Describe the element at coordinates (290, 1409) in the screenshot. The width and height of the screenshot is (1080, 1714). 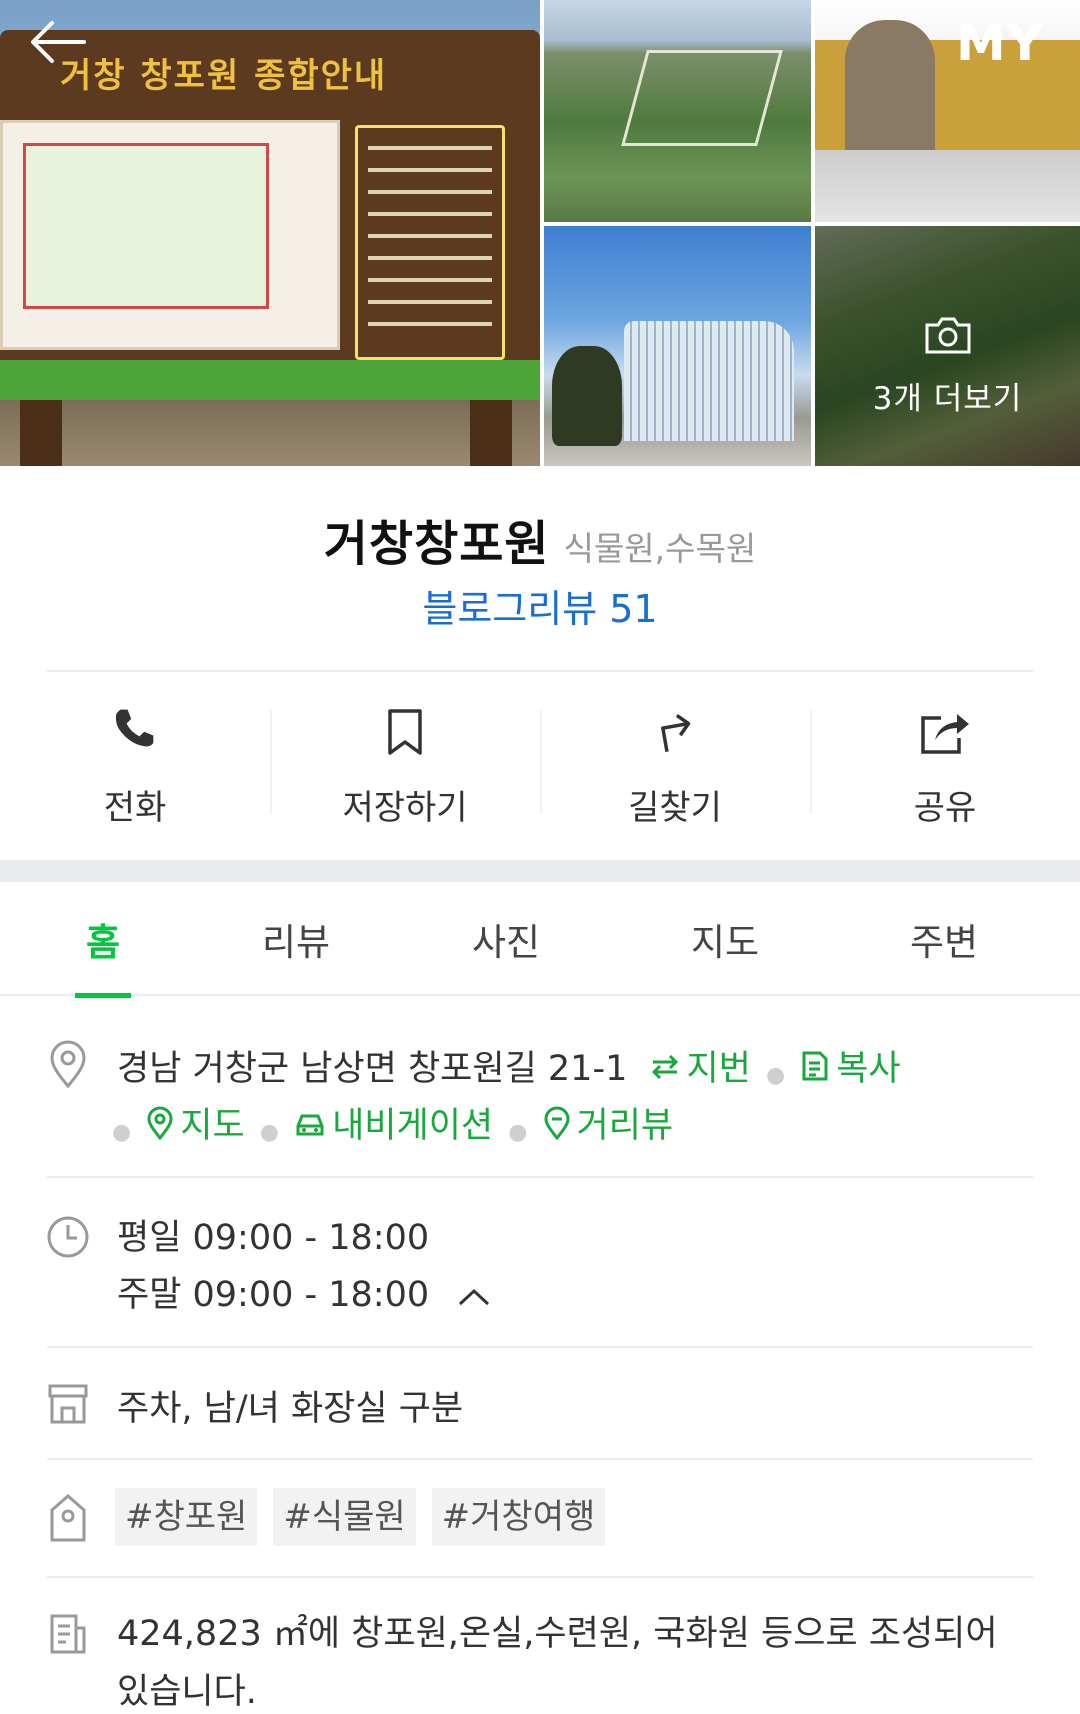
I see `facilities-text: 주차, 남/녀 화장실 구분` at that location.